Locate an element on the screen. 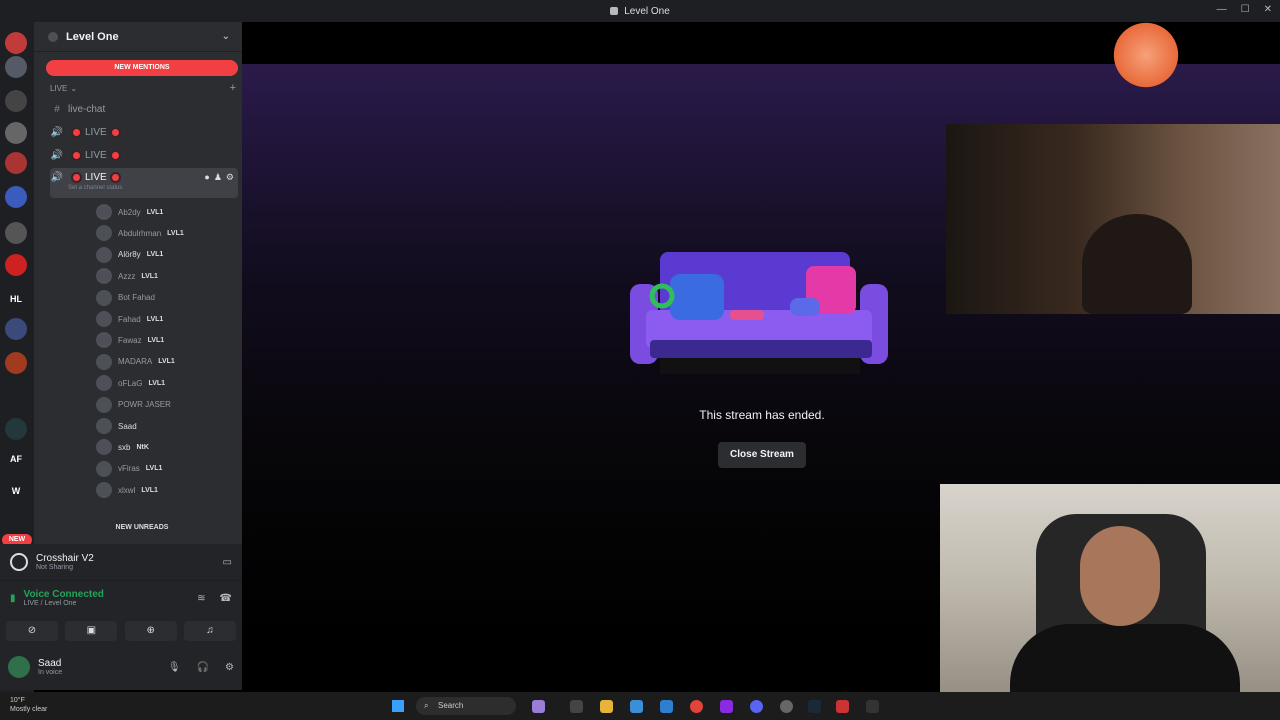 The width and height of the screenshot is (1280, 720). chat-icon: ● is located at coordinates (206, 177).